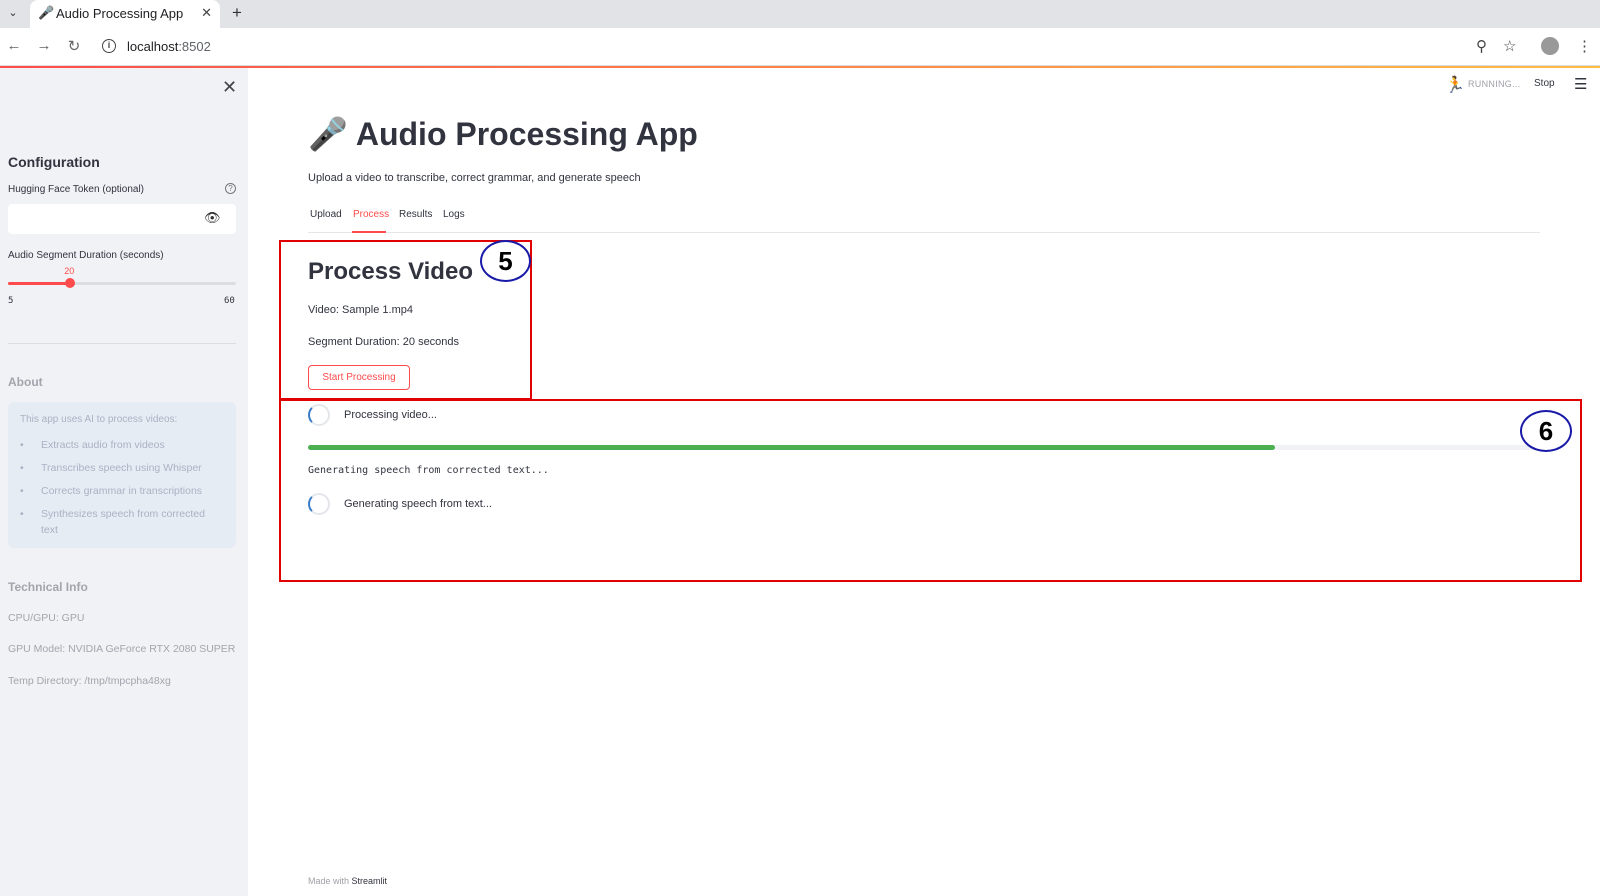 This screenshot has width=1600, height=896. Describe the element at coordinates (206, 13) in the screenshot. I see `tab-close-icon: ✕` at that location.